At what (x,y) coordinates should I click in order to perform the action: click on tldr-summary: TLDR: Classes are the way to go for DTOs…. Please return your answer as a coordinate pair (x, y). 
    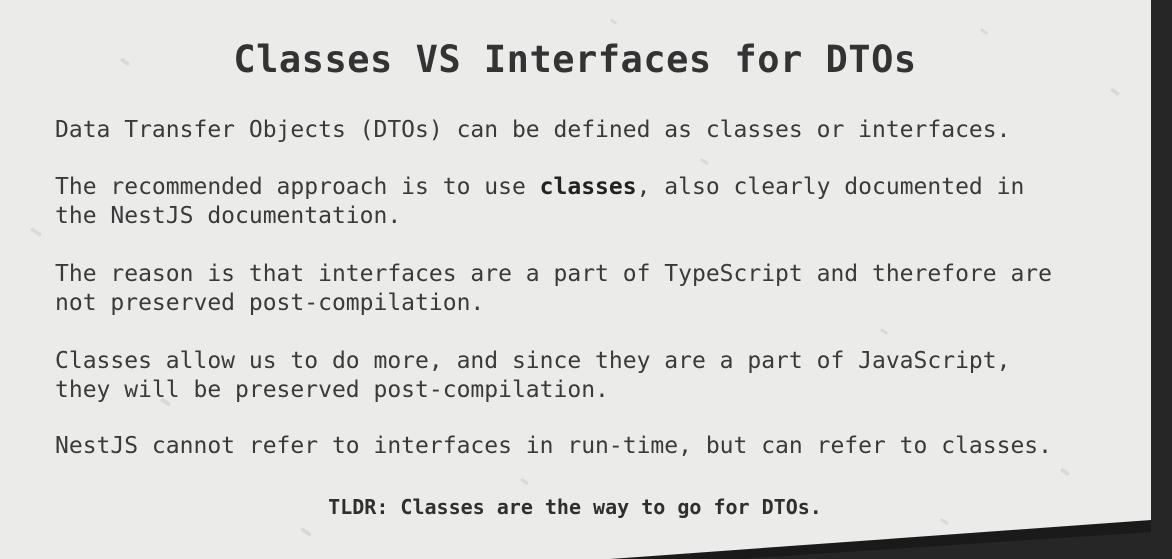
    Looking at the image, I should click on (575, 507).